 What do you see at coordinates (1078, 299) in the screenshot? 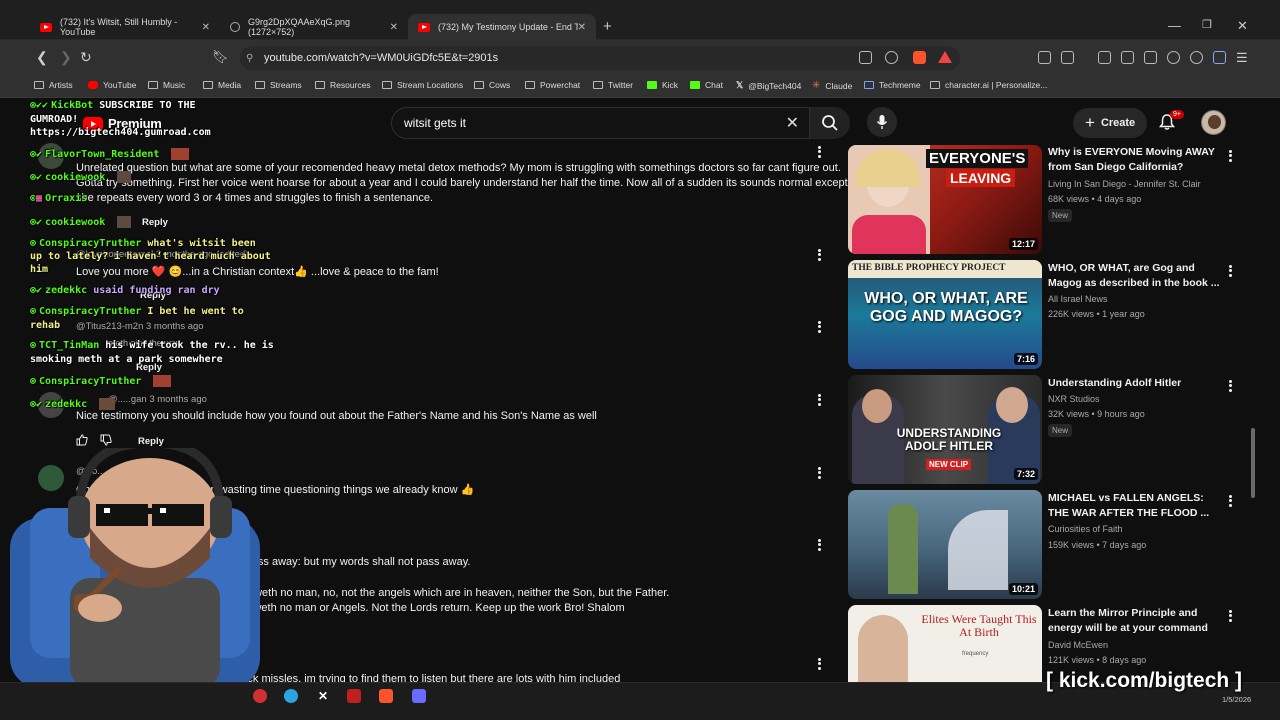
I see `video-channel: All Israel News` at bounding box center [1078, 299].